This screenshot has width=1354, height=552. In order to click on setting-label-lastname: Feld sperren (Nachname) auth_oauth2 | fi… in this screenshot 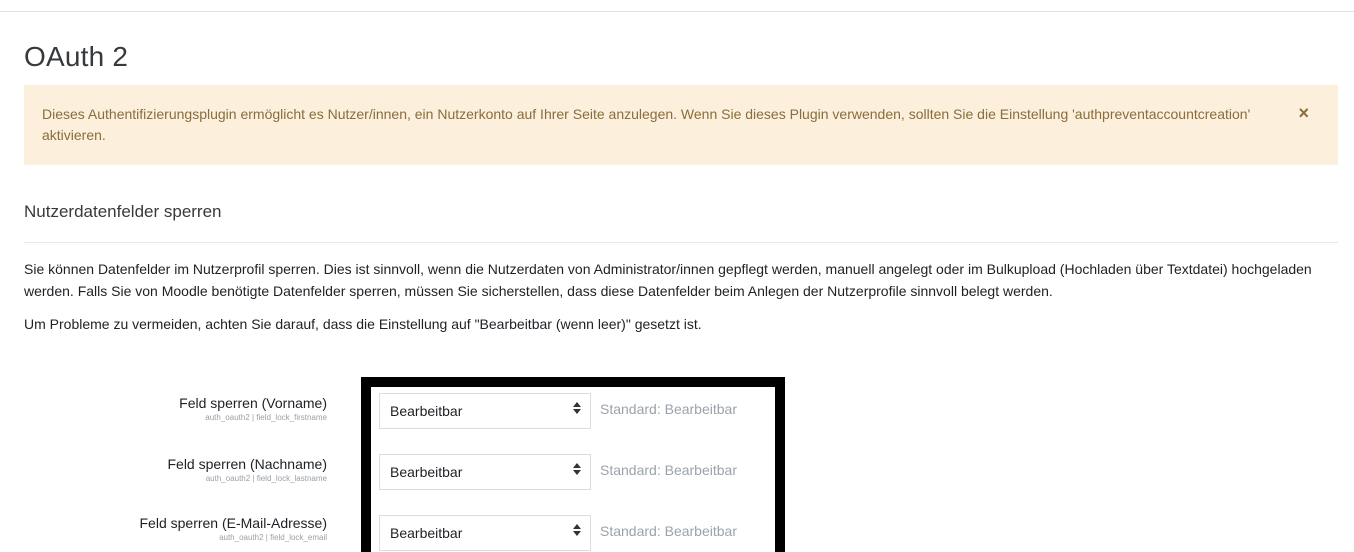, I will do `click(247, 470)`.